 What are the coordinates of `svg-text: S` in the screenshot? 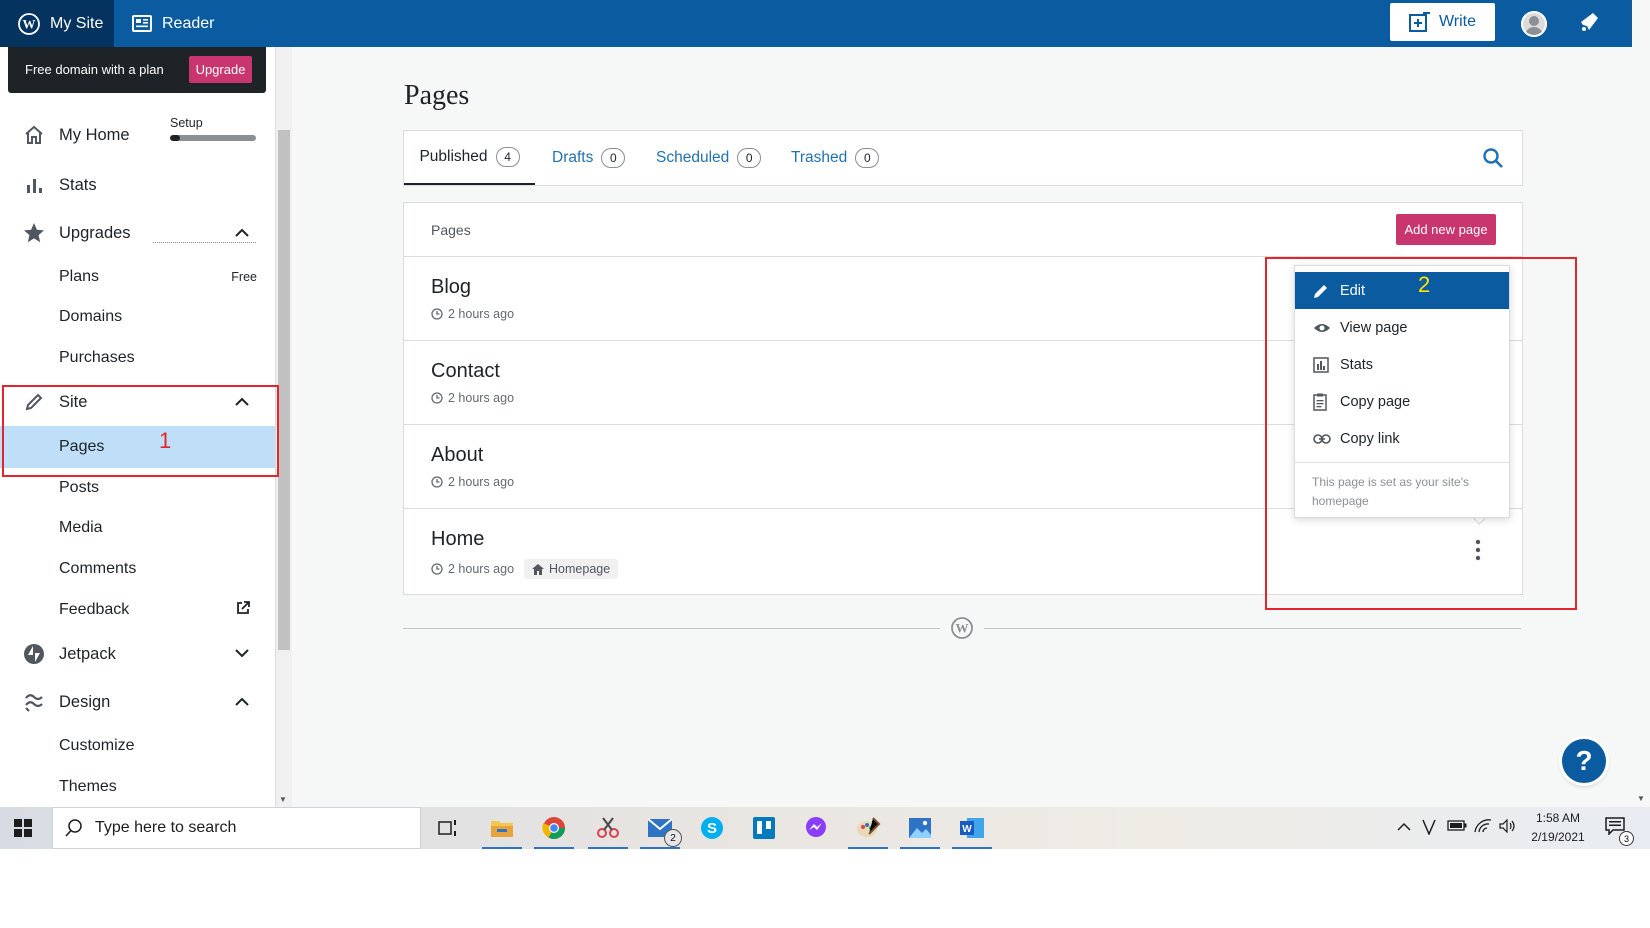 It's located at (712, 828).